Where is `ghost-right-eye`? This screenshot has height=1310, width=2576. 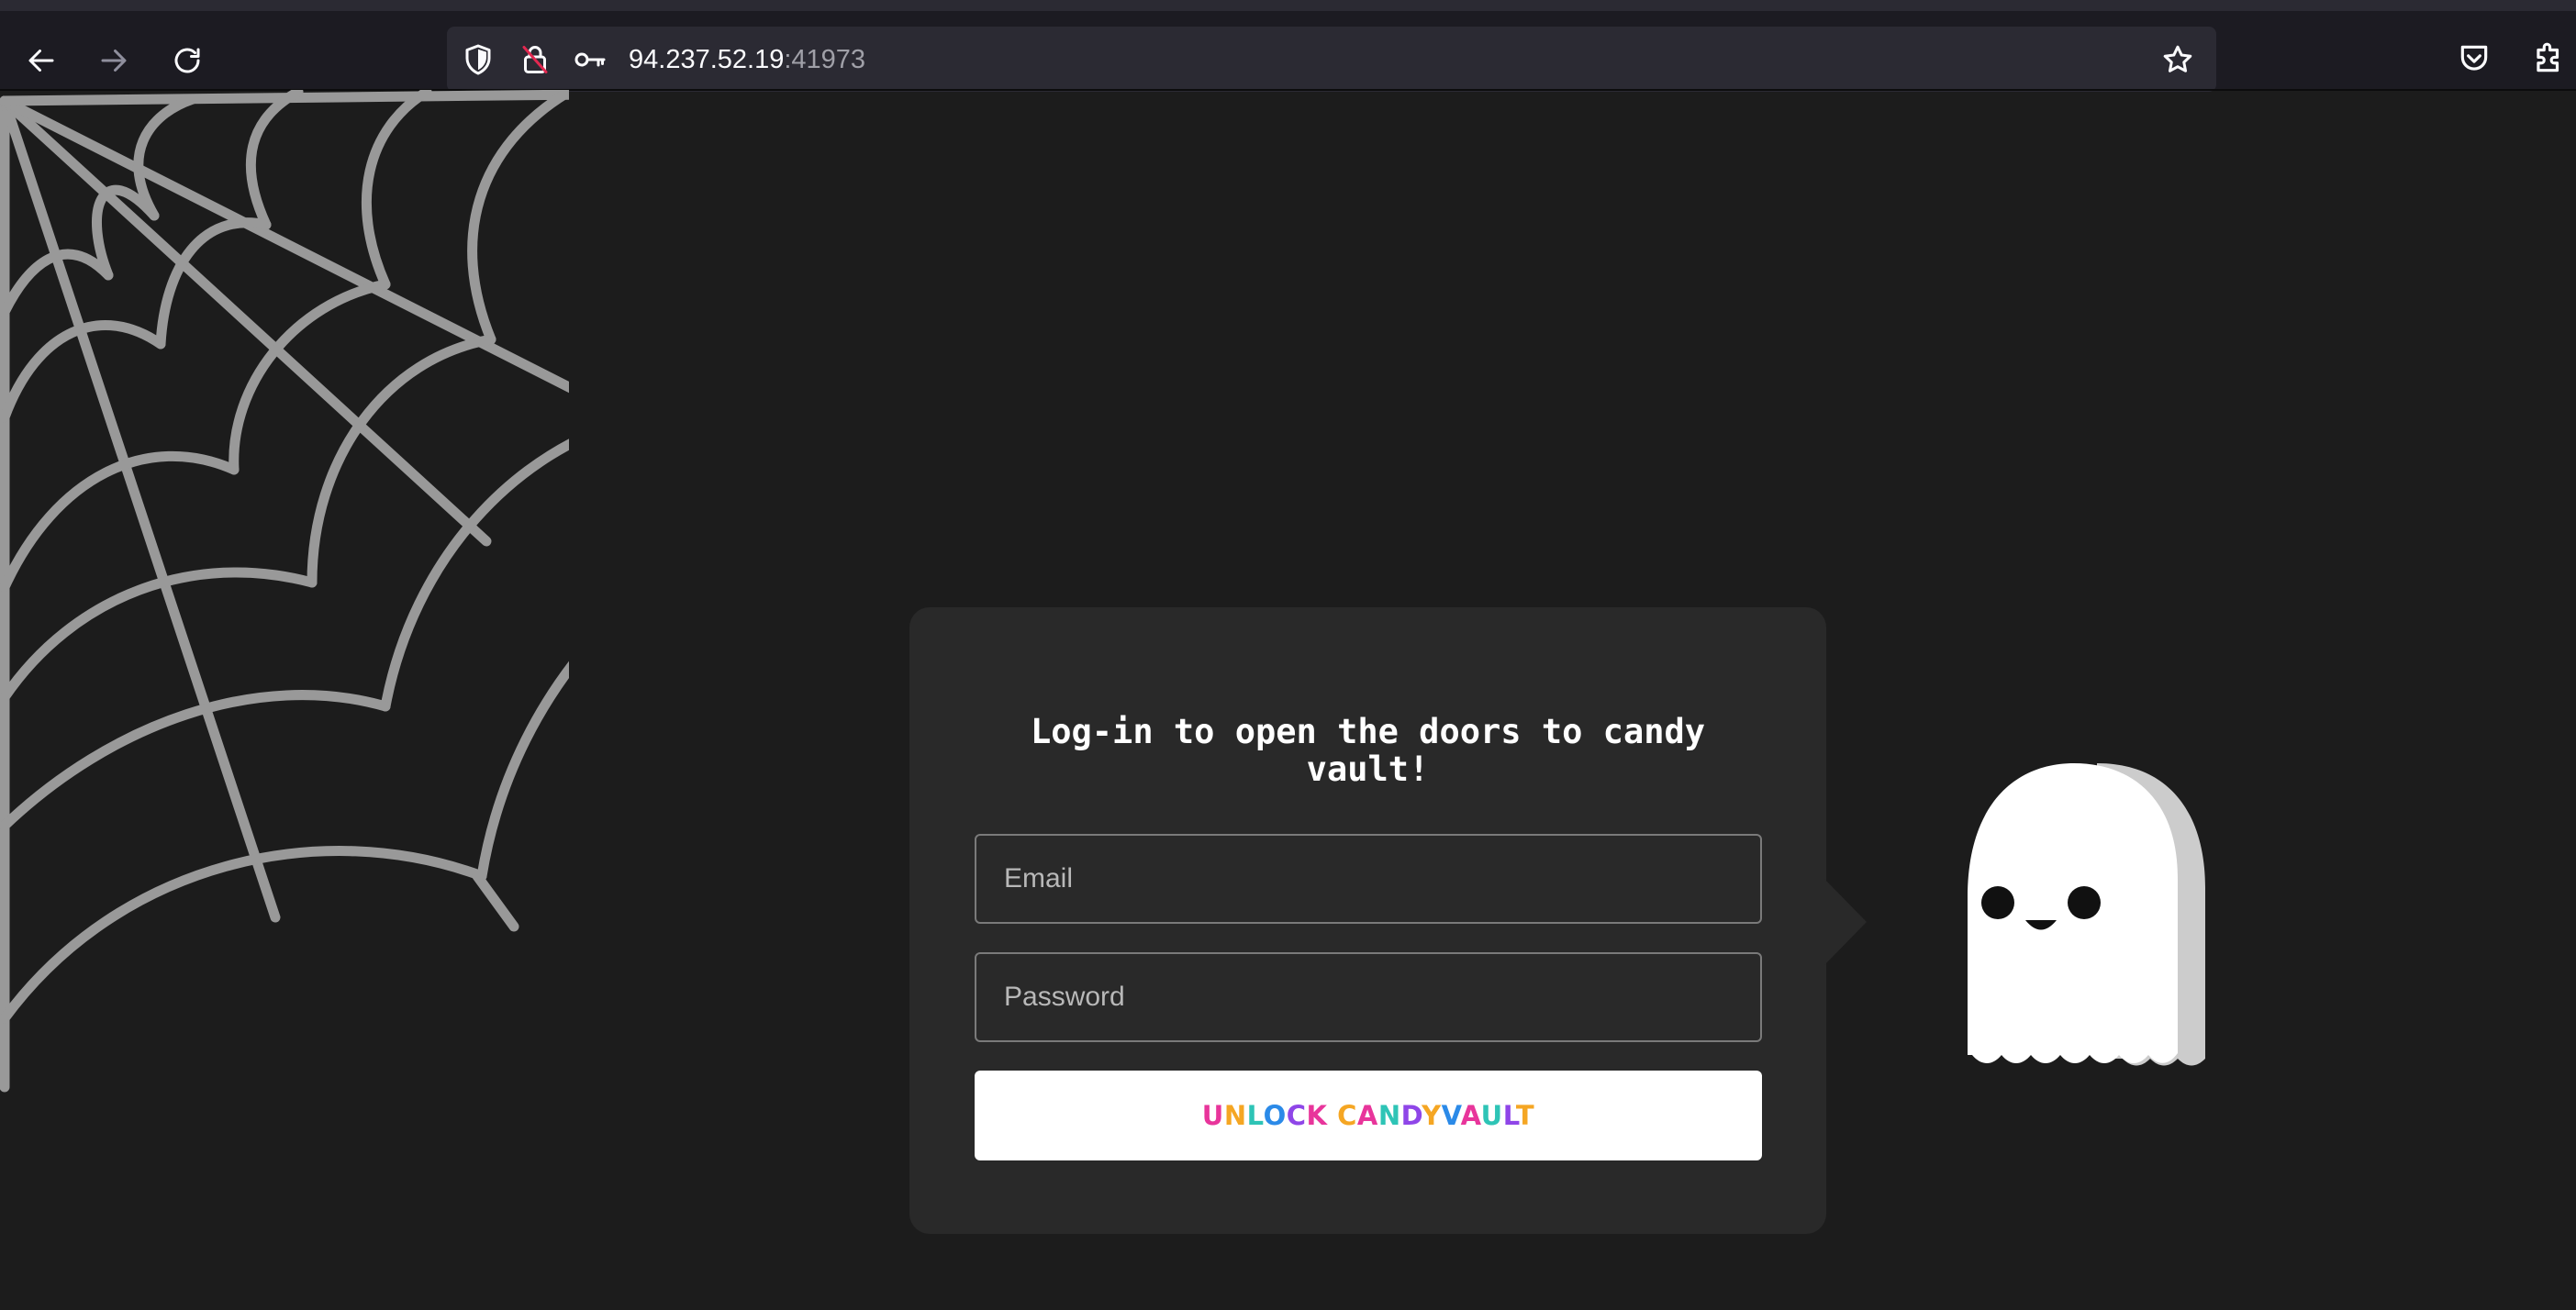 ghost-right-eye is located at coordinates (2084, 902).